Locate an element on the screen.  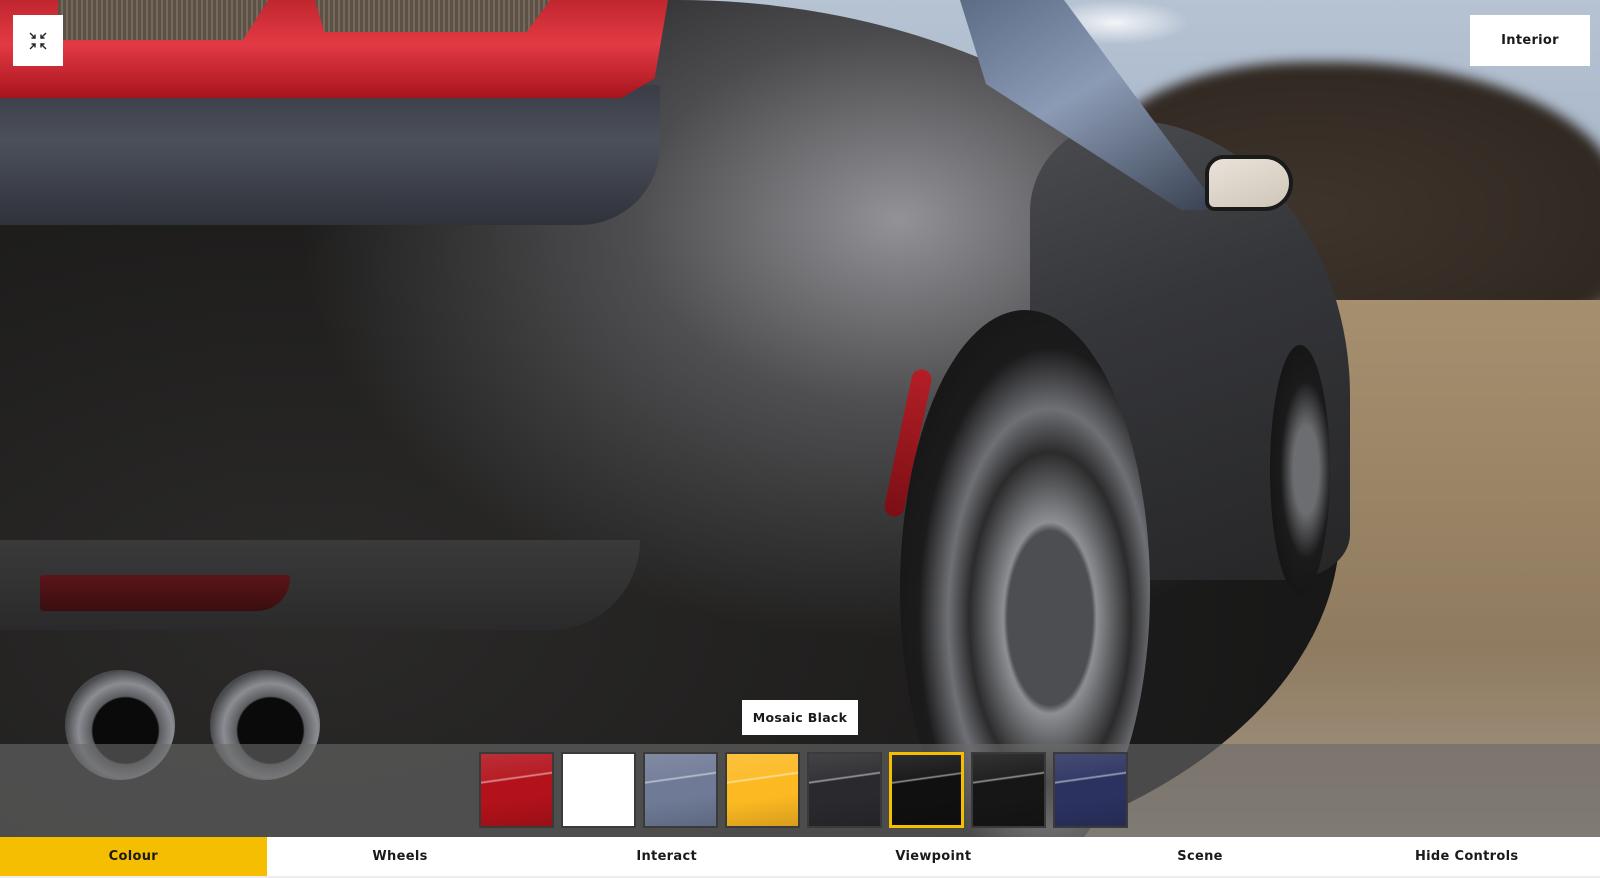
interior-view-button: Interior is located at coordinates (1530, 40).